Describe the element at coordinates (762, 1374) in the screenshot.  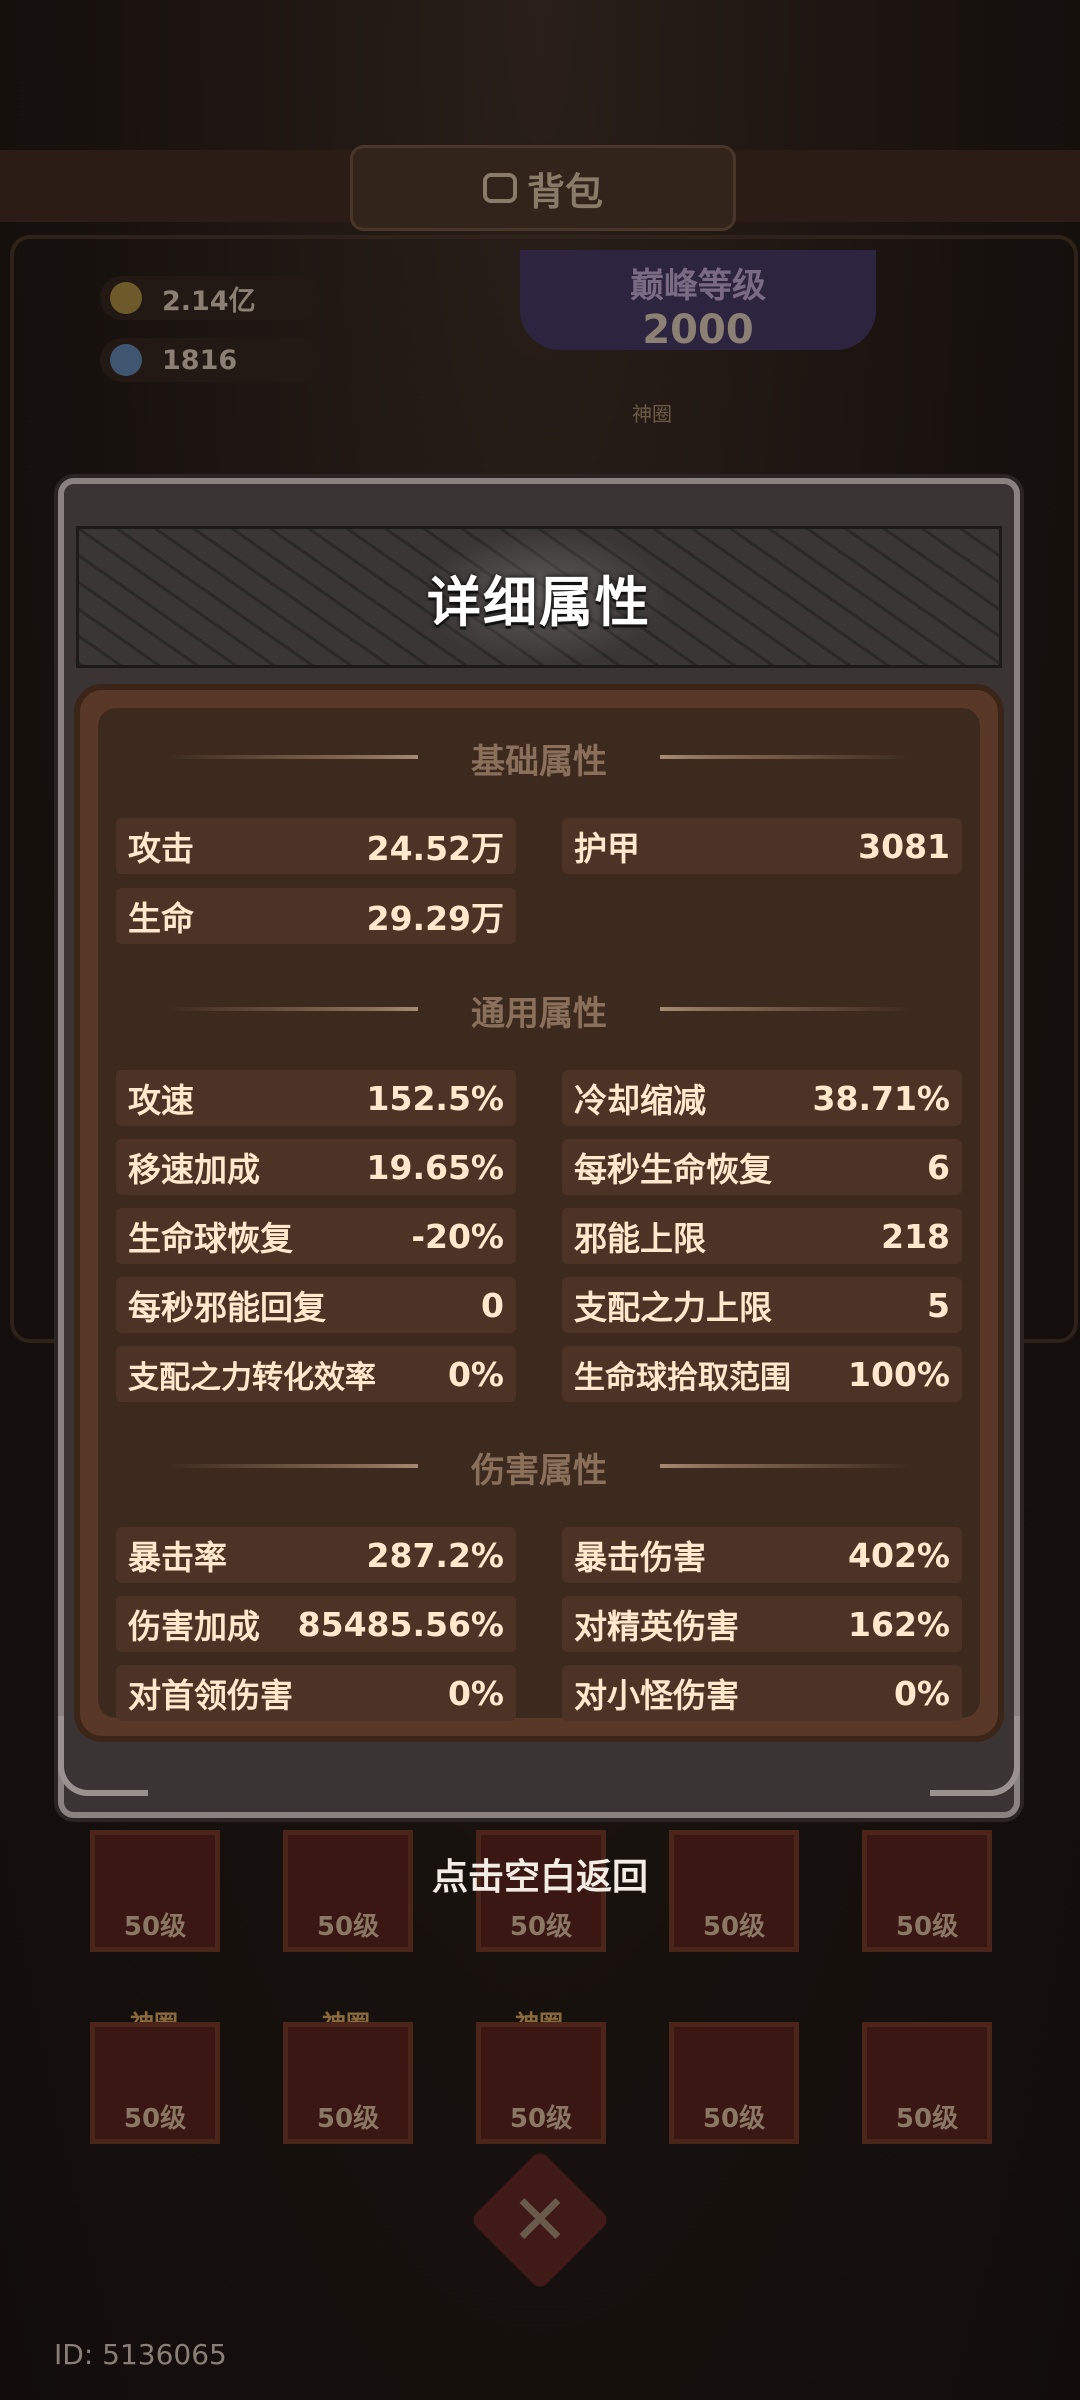
I see `stat-orb-pickup-range: 生命球拾取范围 100%` at that location.